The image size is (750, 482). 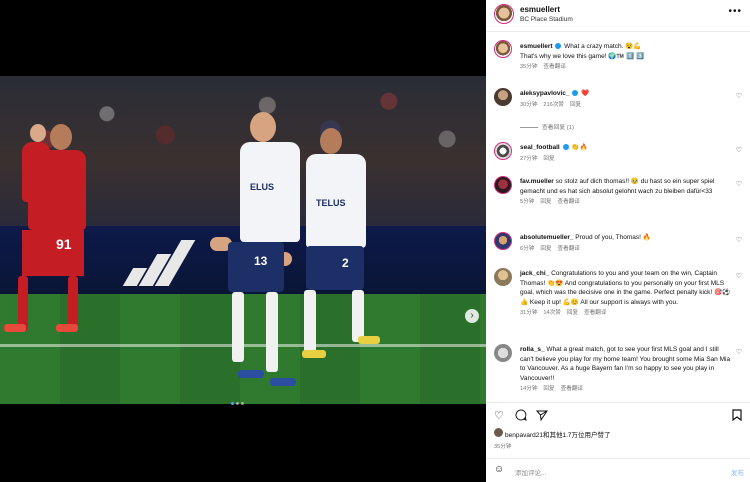 I want to click on commenter-username: rolla_s_, so click(x=532, y=349).